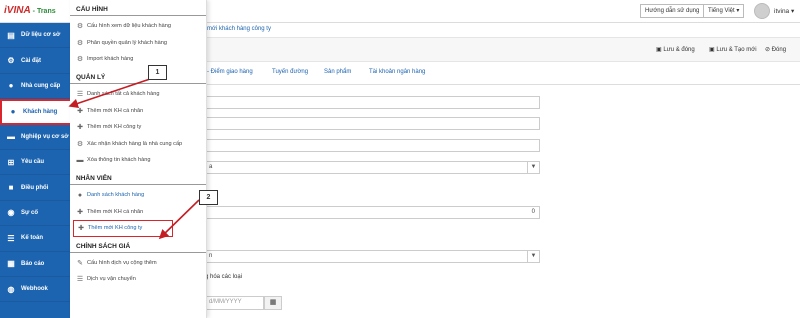  What do you see at coordinates (127, 42) in the screenshot?
I see `menu-item-label: Phân quyền quản lý khách hàng` at bounding box center [127, 42].